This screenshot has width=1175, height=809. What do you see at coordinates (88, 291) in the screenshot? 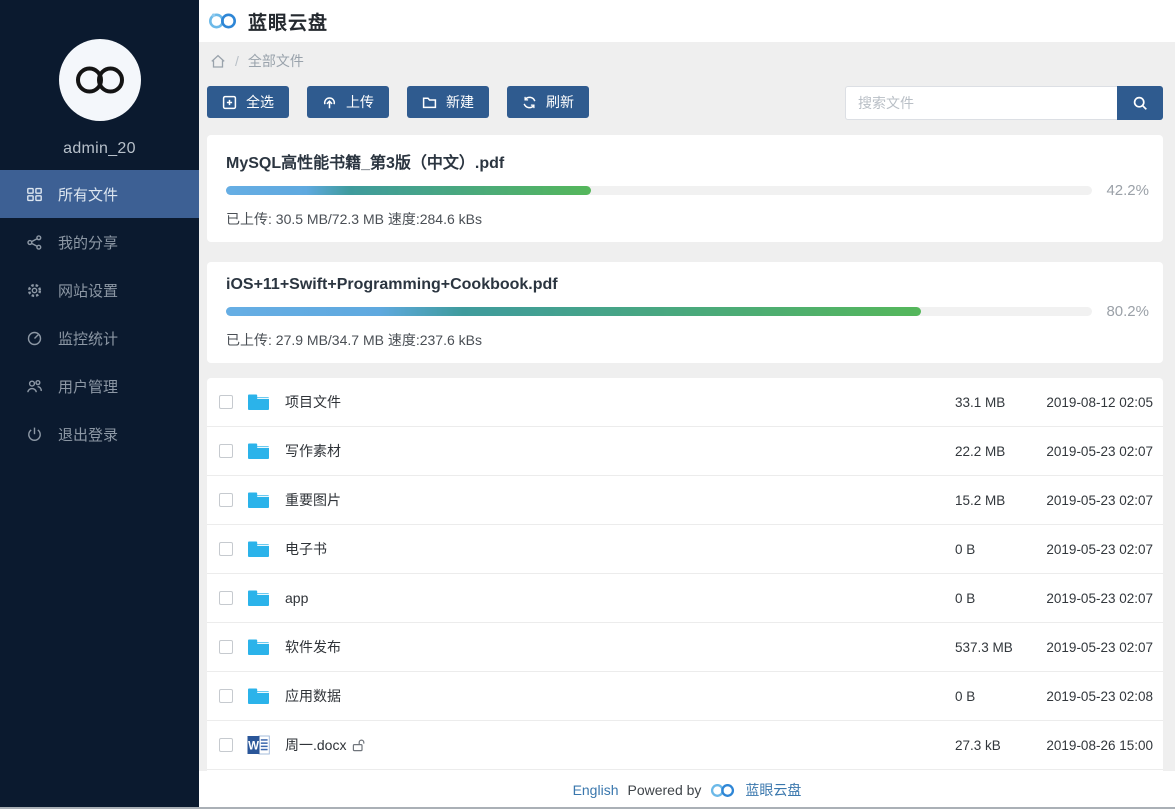
I see `sidebar-item-label: 网站设置` at bounding box center [88, 291].